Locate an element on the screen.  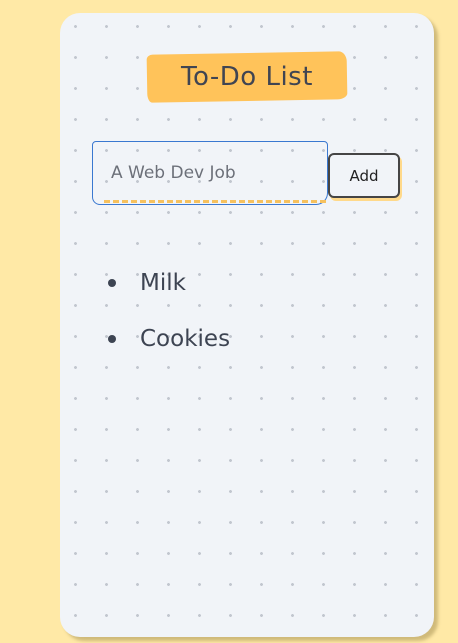
todo-input is located at coordinates (210, 173).